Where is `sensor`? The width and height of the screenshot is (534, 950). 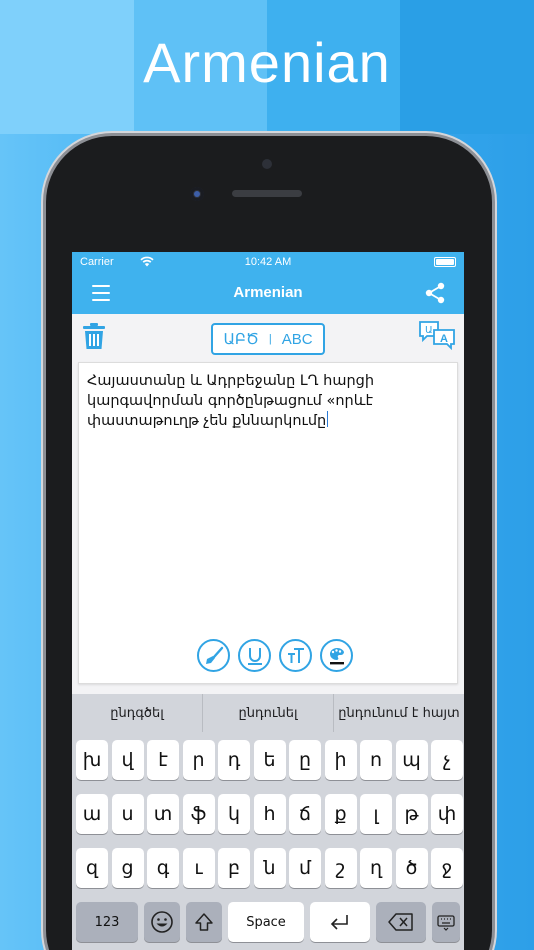 sensor is located at coordinates (267, 164).